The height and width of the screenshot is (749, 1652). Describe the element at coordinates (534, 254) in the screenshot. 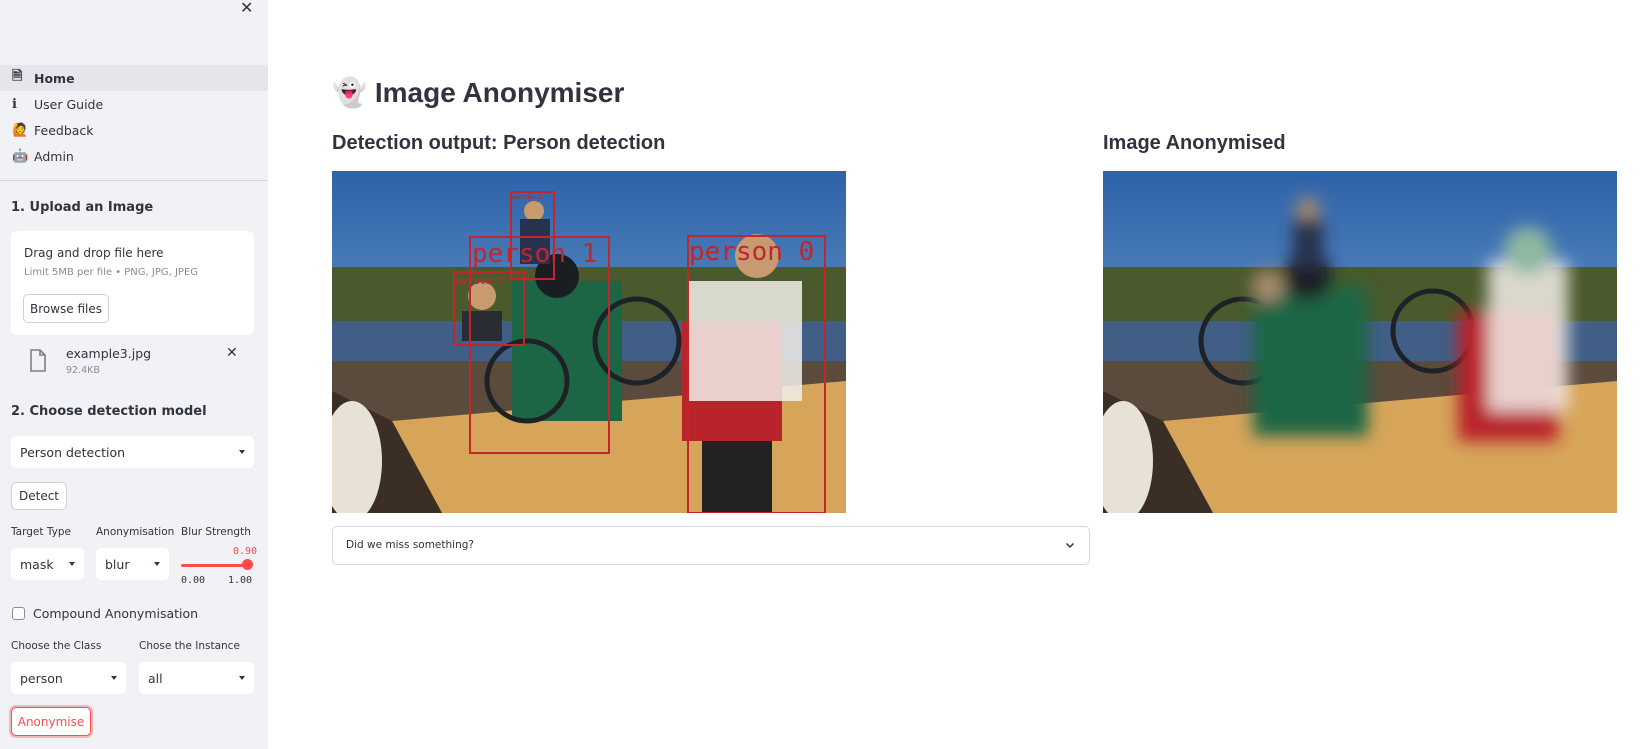

I see `detection-label: person 1` at that location.